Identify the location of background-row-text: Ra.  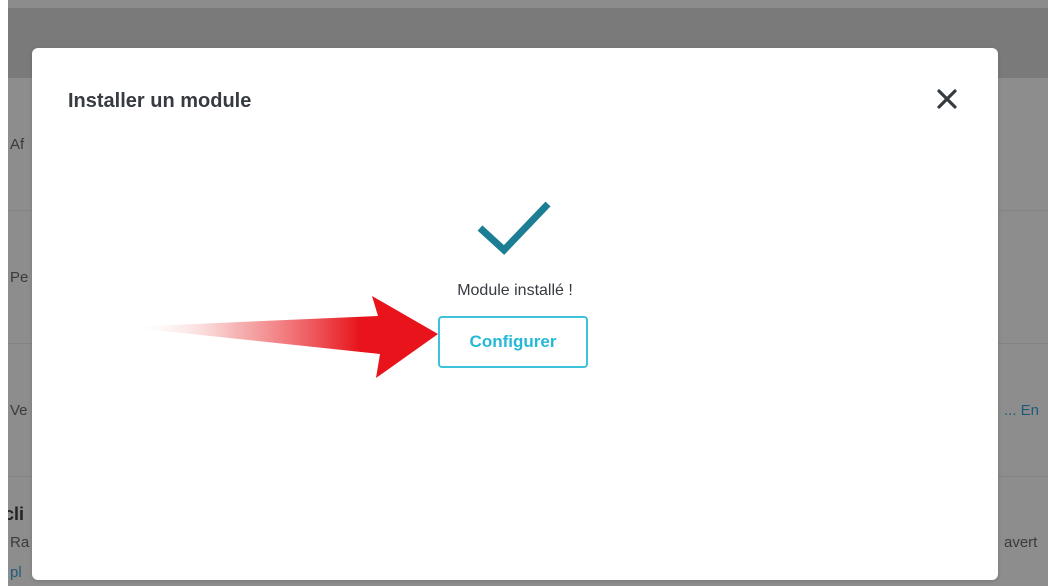
(20, 542).